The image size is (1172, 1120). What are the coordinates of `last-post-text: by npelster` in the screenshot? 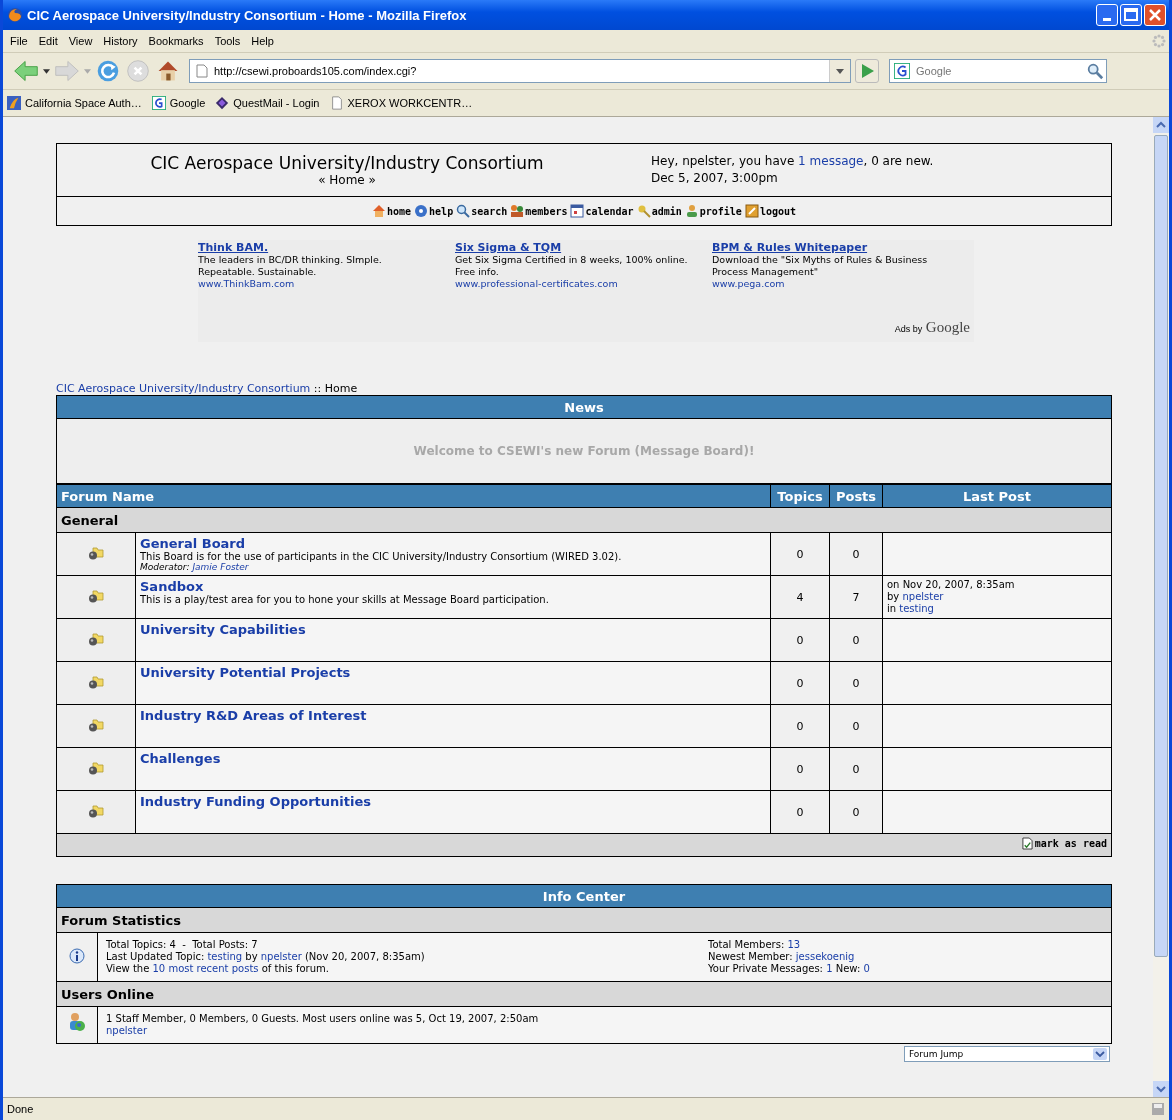 It's located at (916, 597).